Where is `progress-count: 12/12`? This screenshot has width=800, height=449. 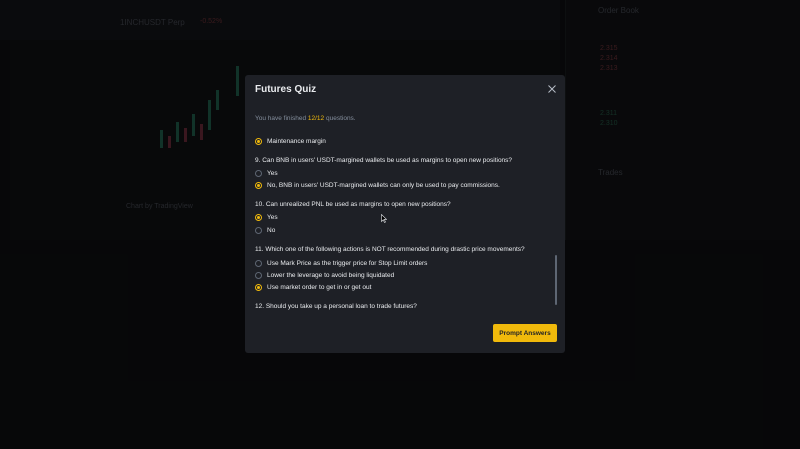
progress-count: 12/12 is located at coordinates (316, 118).